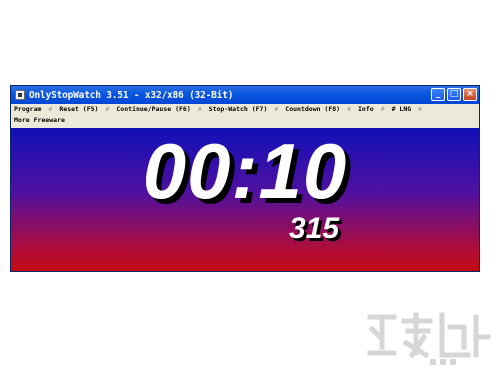 The image size is (500, 375). I want to click on app-icon, so click(20, 95).